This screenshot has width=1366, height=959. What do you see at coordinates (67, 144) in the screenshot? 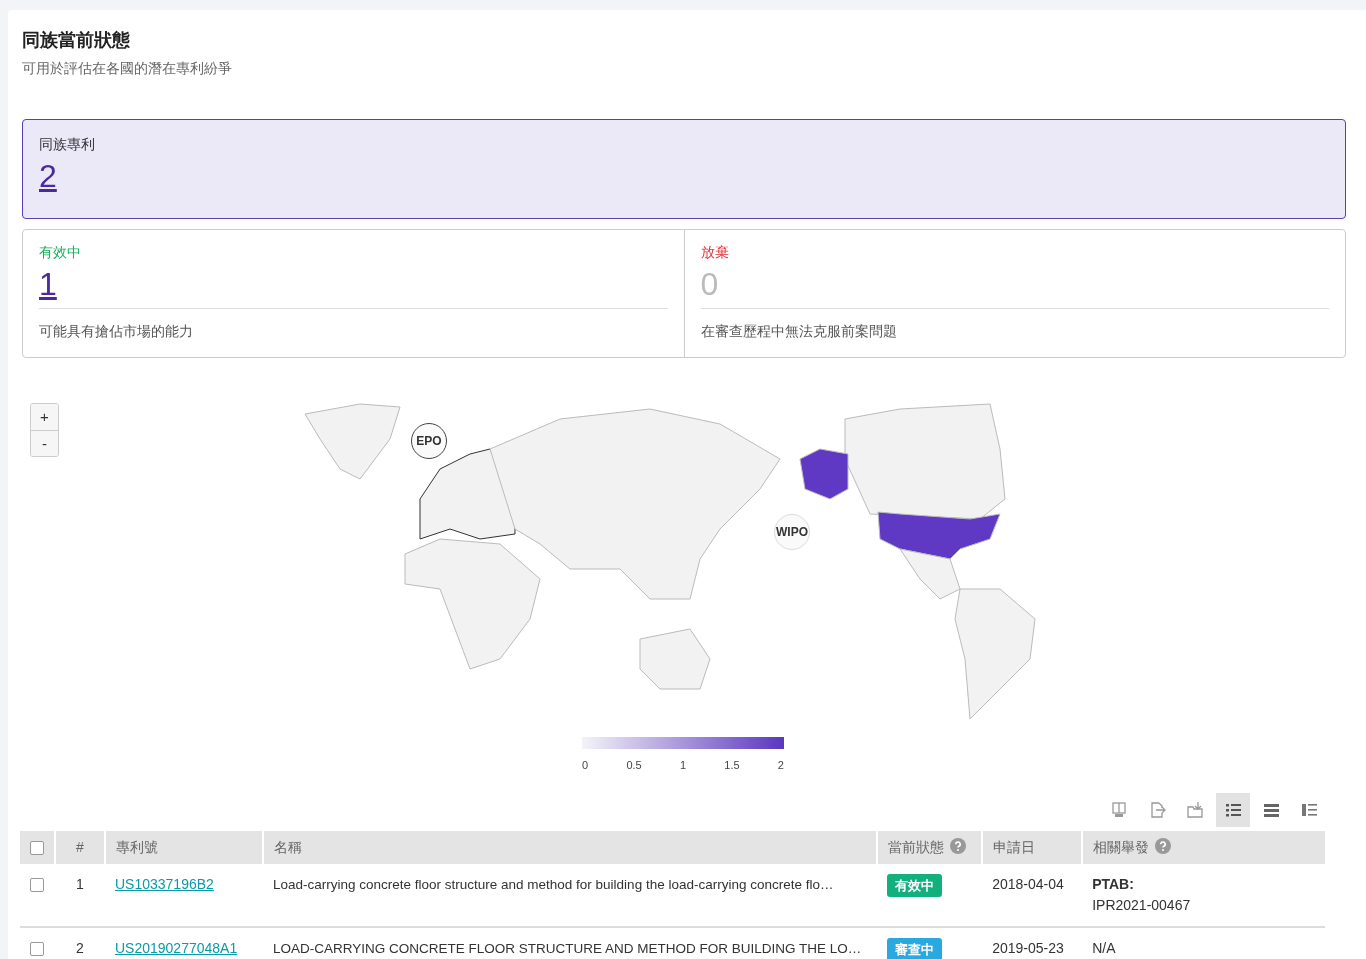
I see `card-label: 同族專利` at bounding box center [67, 144].